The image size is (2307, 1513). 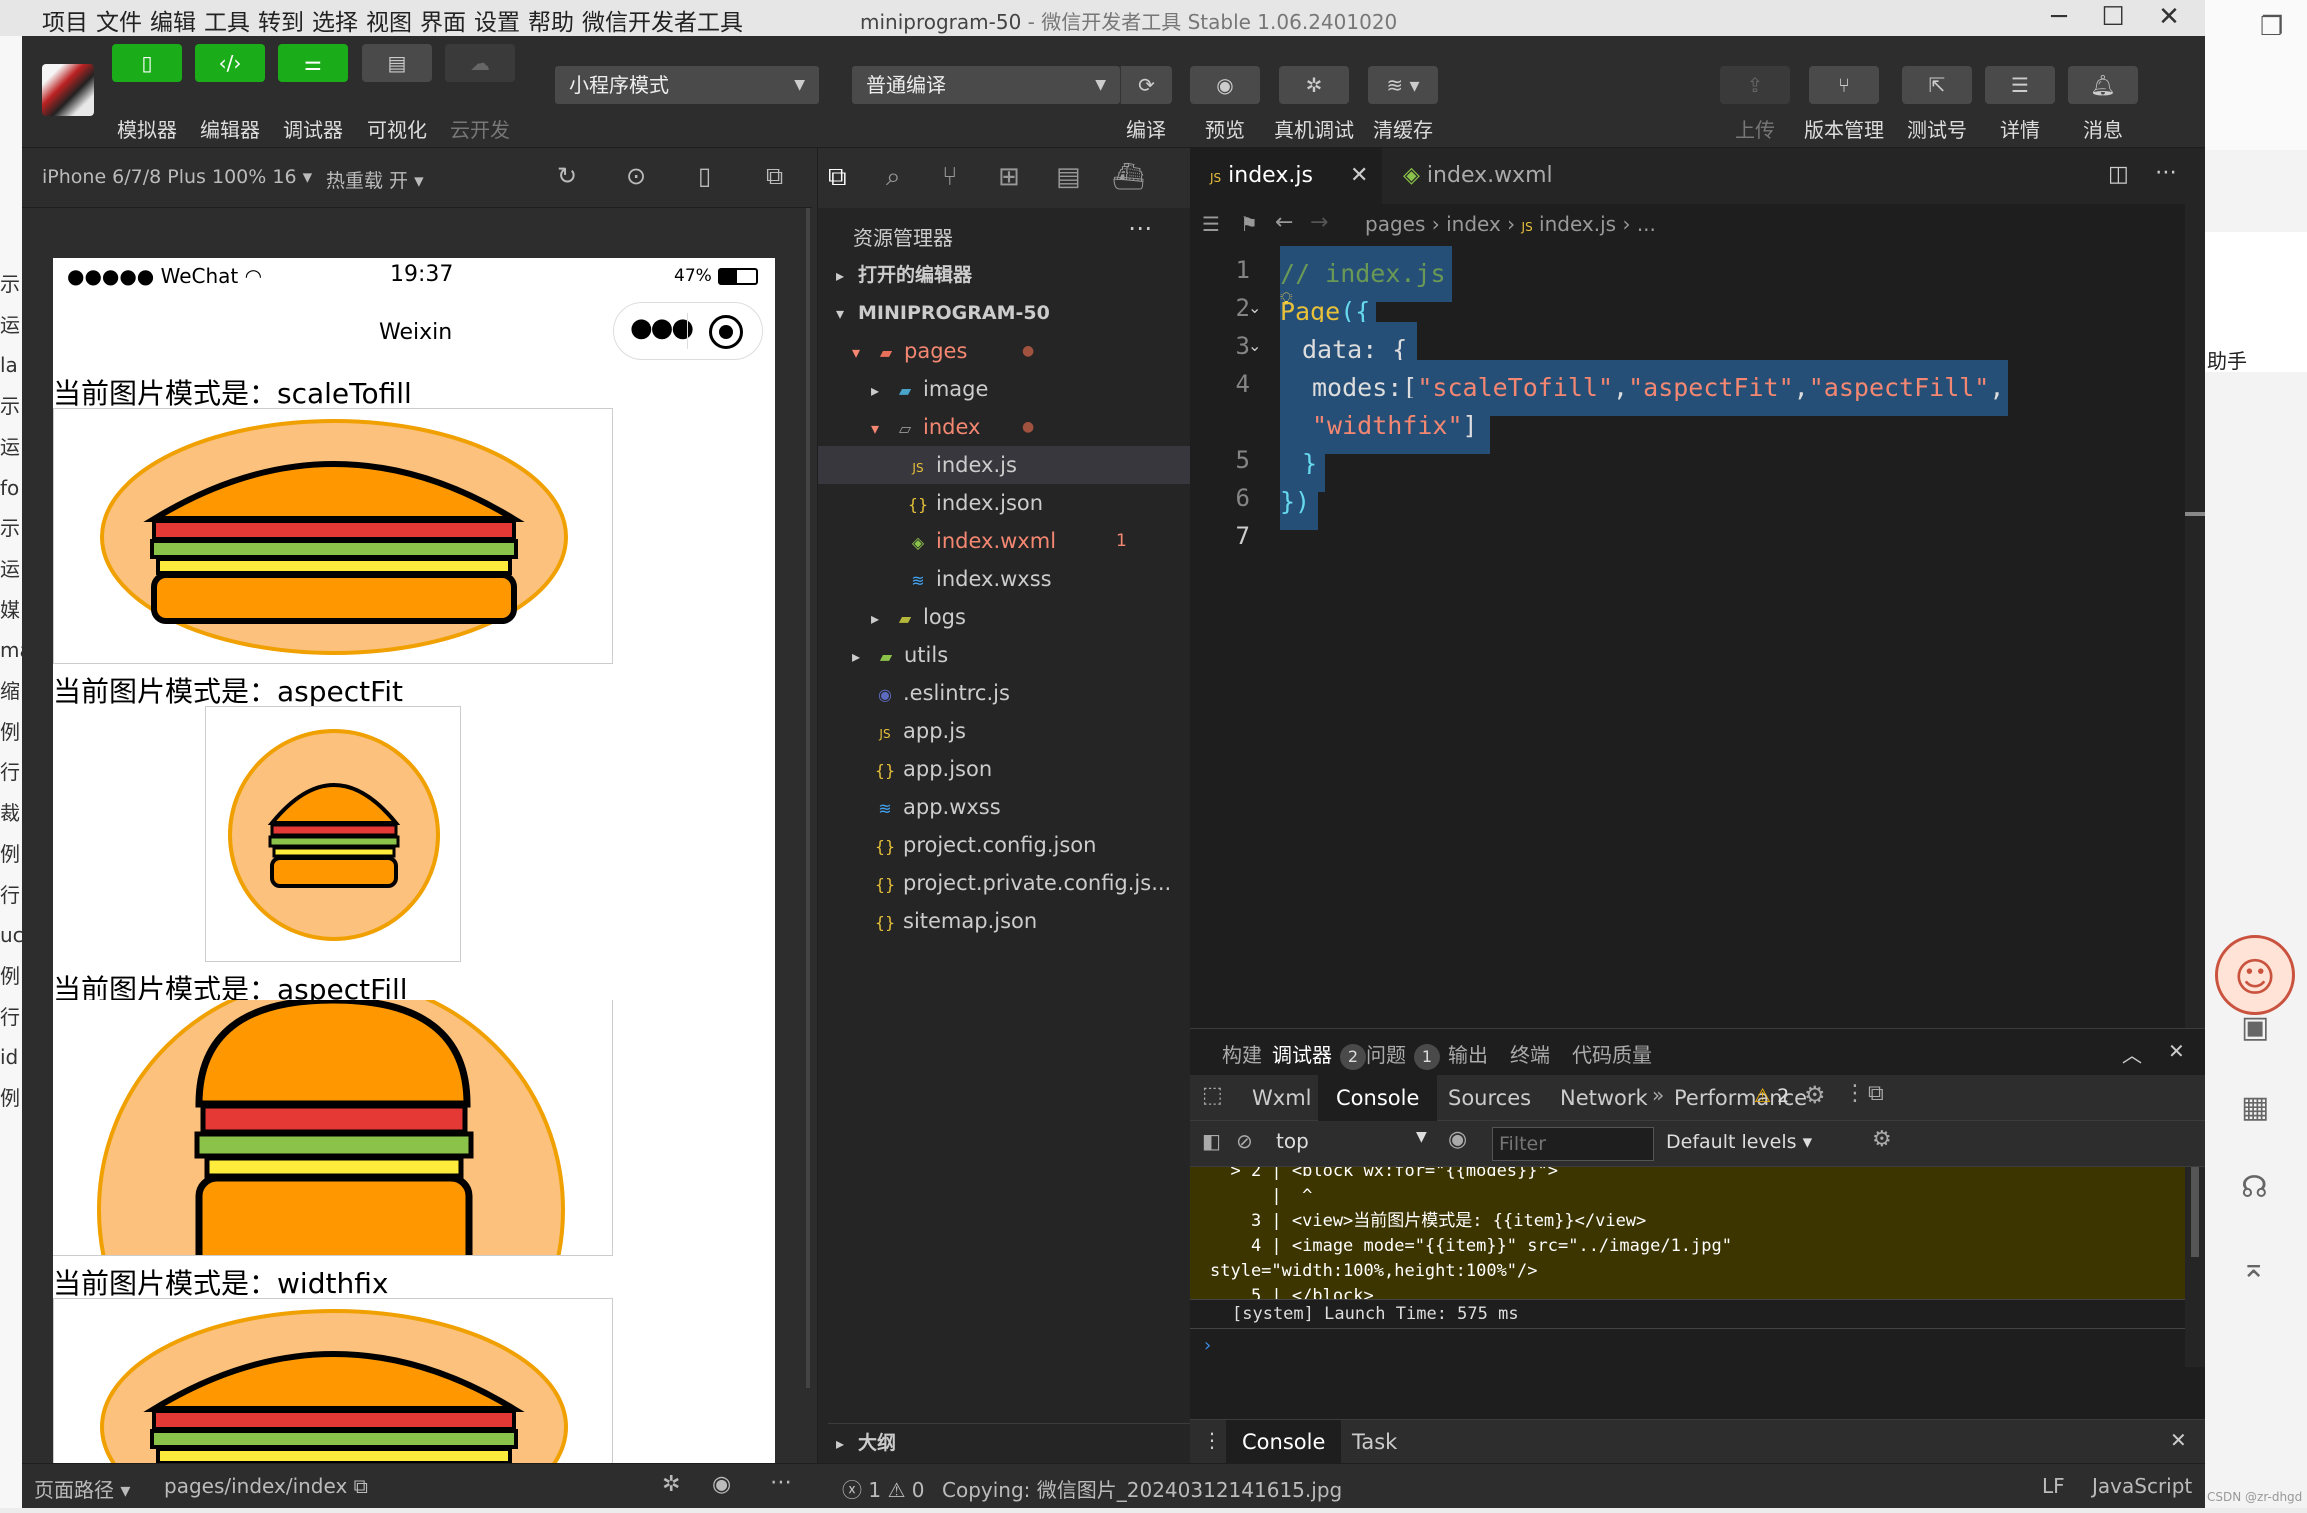 What do you see at coordinates (1489, 1098) in the screenshot?
I see `devtools-tab: Sources` at bounding box center [1489, 1098].